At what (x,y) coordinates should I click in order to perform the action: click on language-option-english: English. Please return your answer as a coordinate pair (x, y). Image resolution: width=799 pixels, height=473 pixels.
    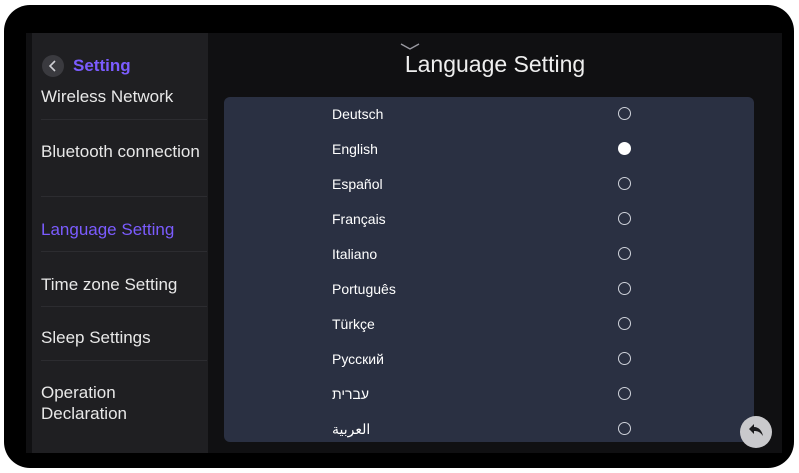
    Looking at the image, I should click on (489, 149).